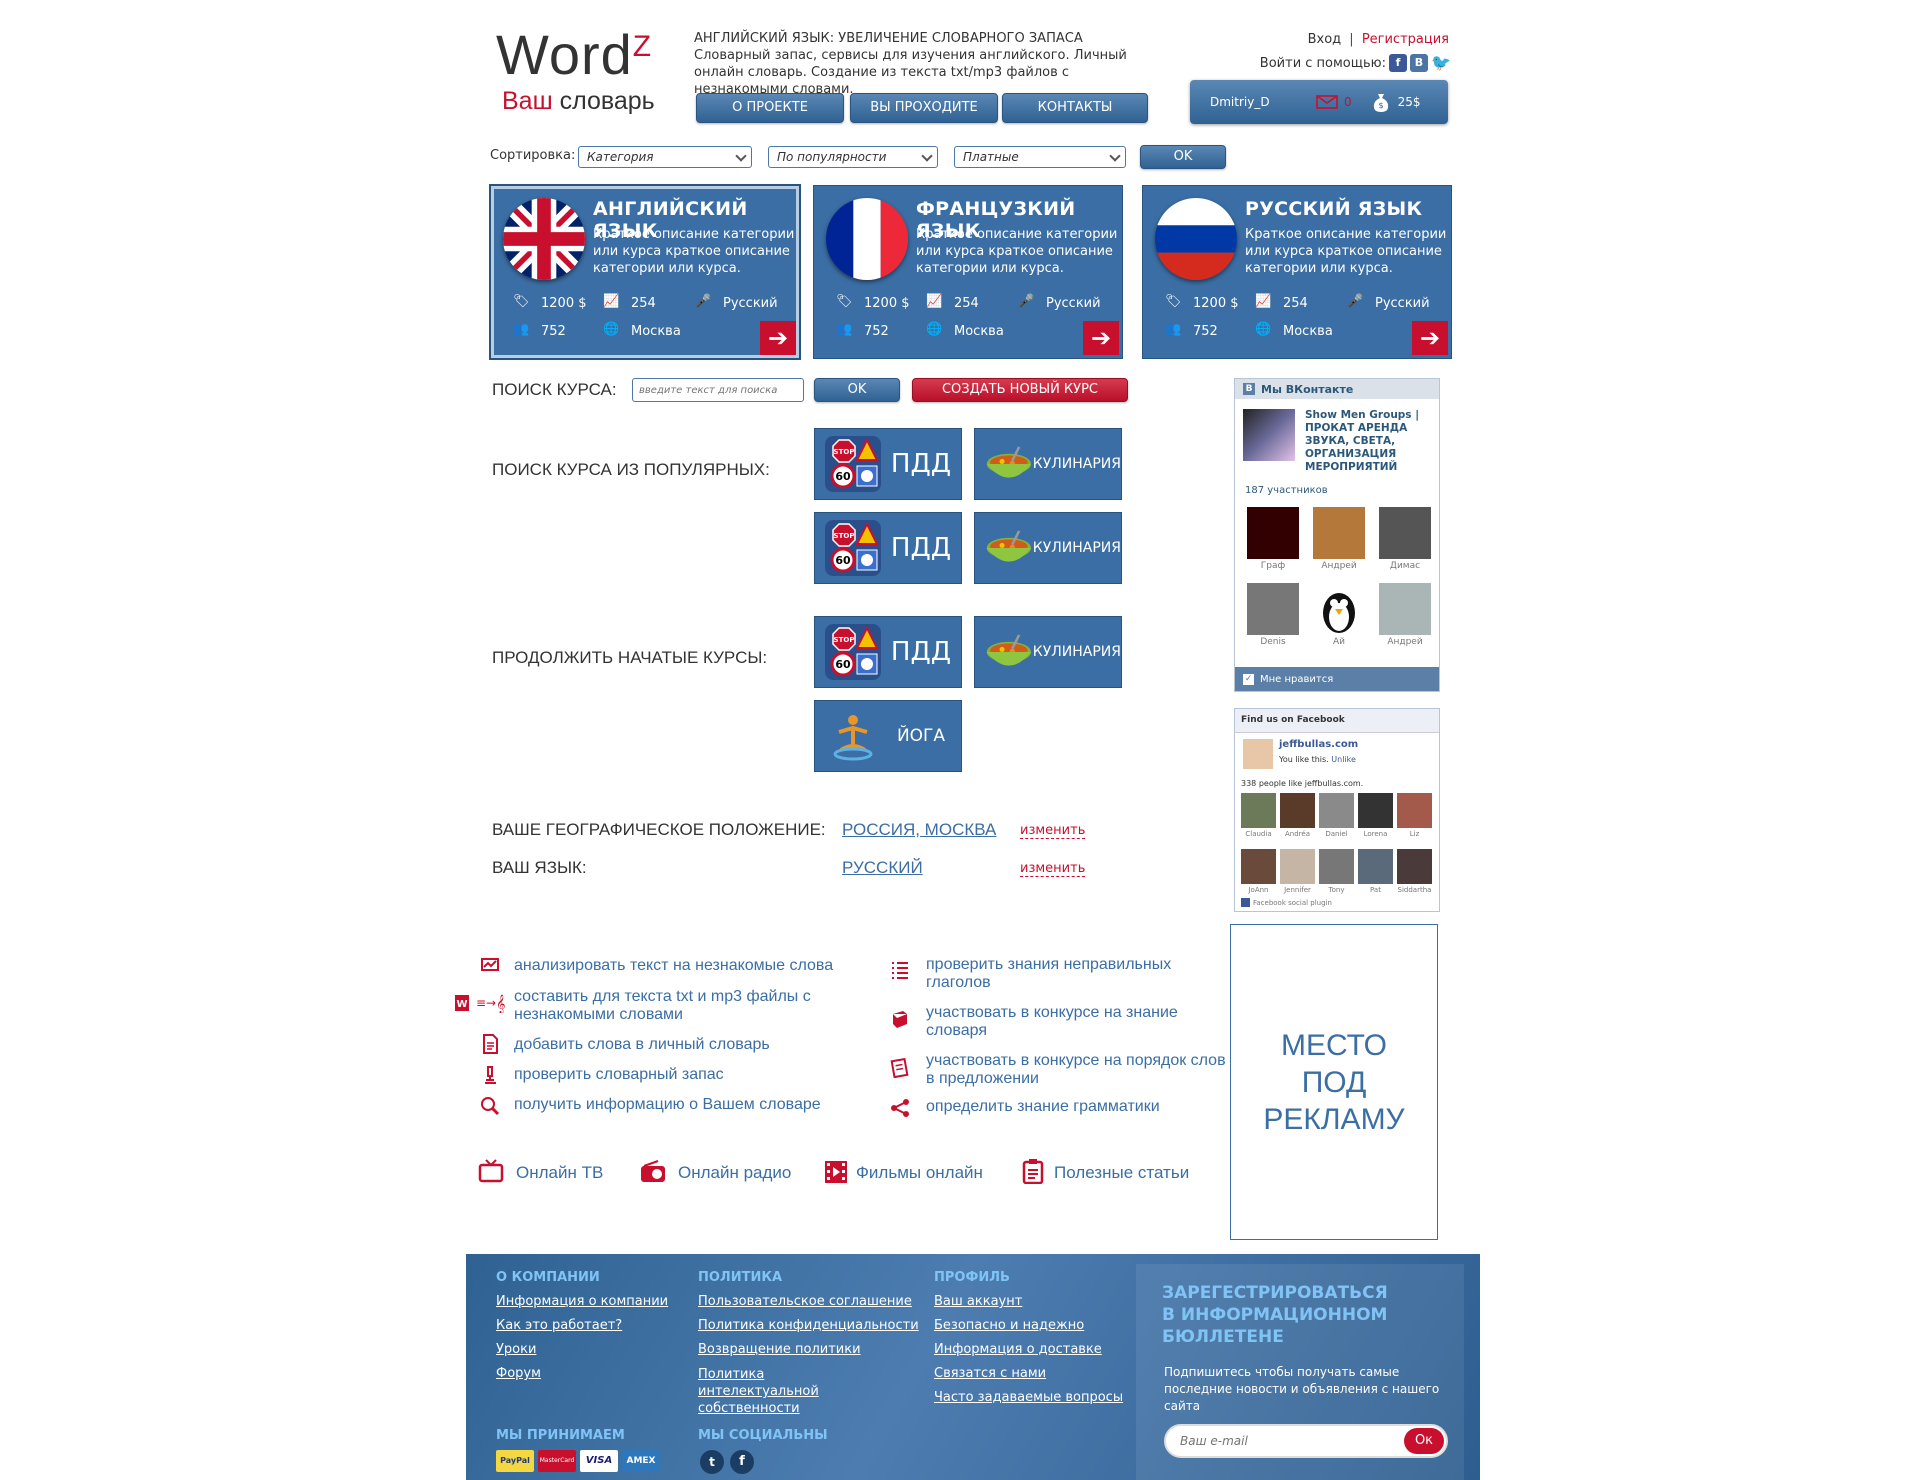 The image size is (1920, 1480). What do you see at coordinates (1018, 1349) in the screenshot?
I see `footer-link: Информация о доставке` at bounding box center [1018, 1349].